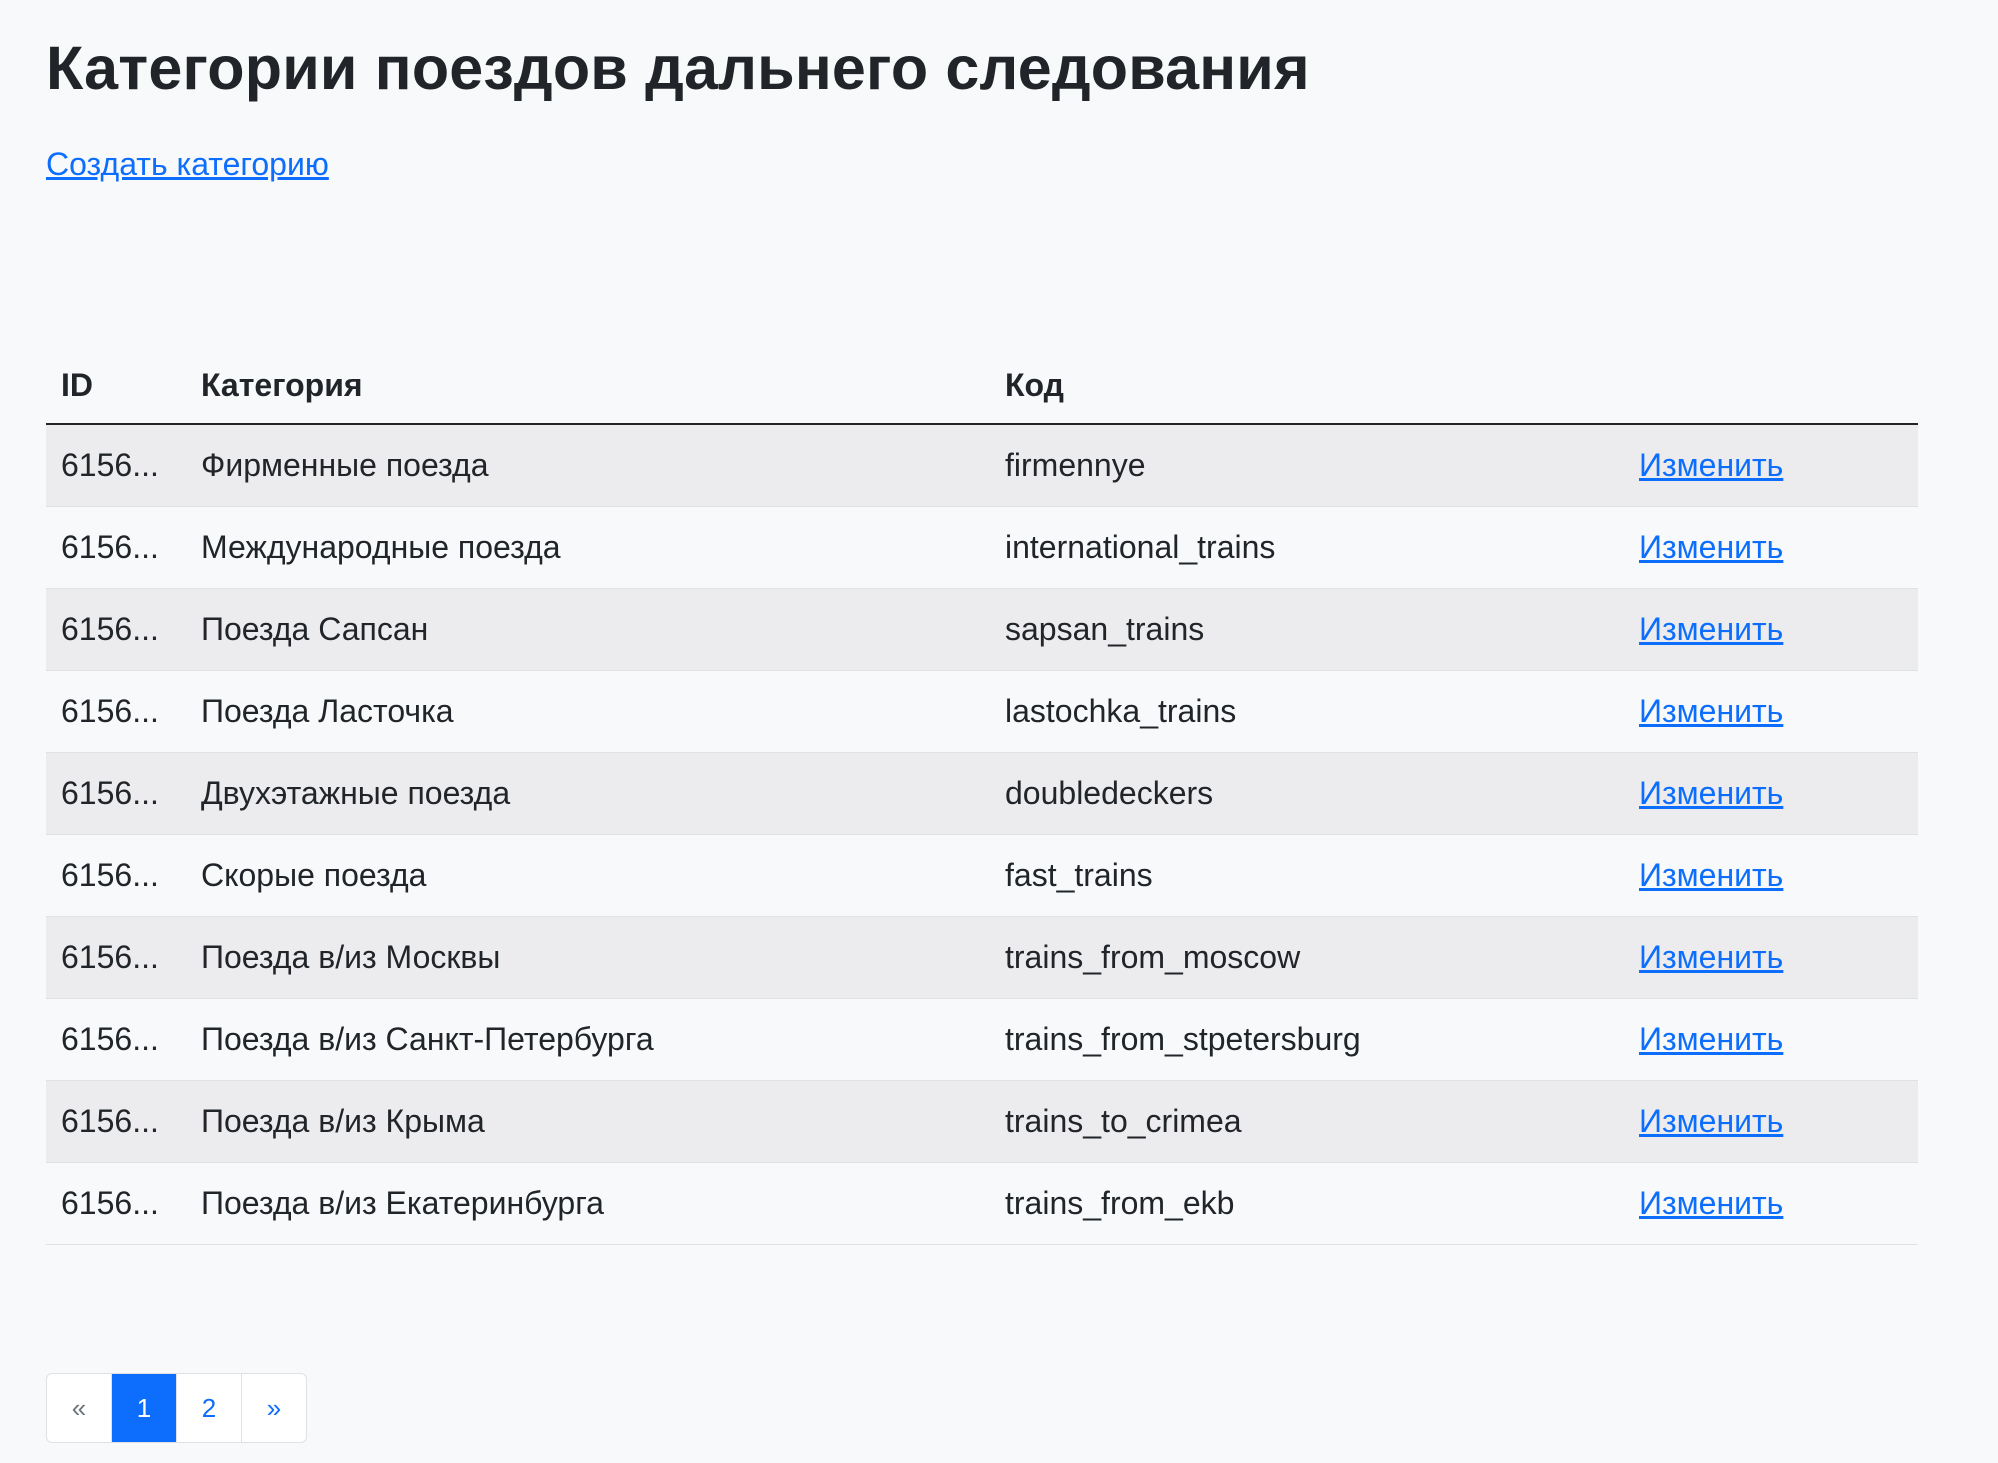 This screenshot has width=1998, height=1463. I want to click on cell-category: Скорые поезда, so click(588, 875).